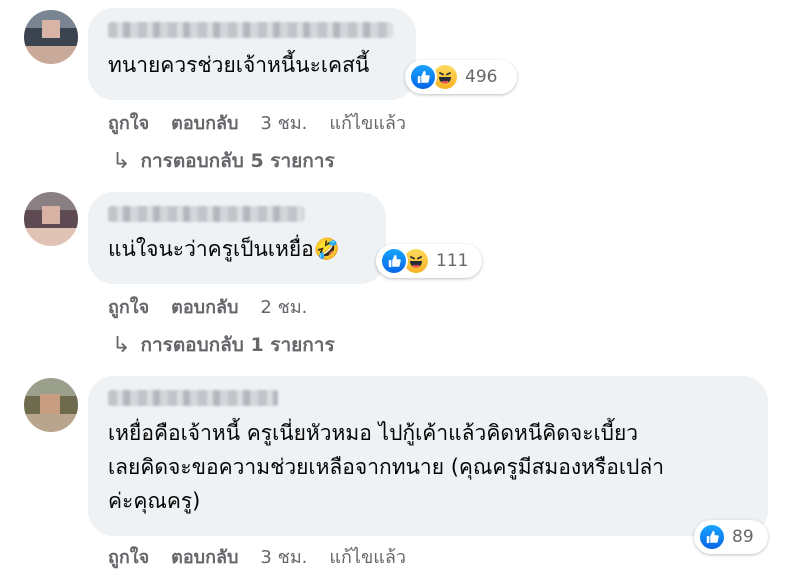 The image size is (800, 575). I want to click on view-replies-link: ↳ การตอบกลับ 5 รายการ, so click(223, 161).